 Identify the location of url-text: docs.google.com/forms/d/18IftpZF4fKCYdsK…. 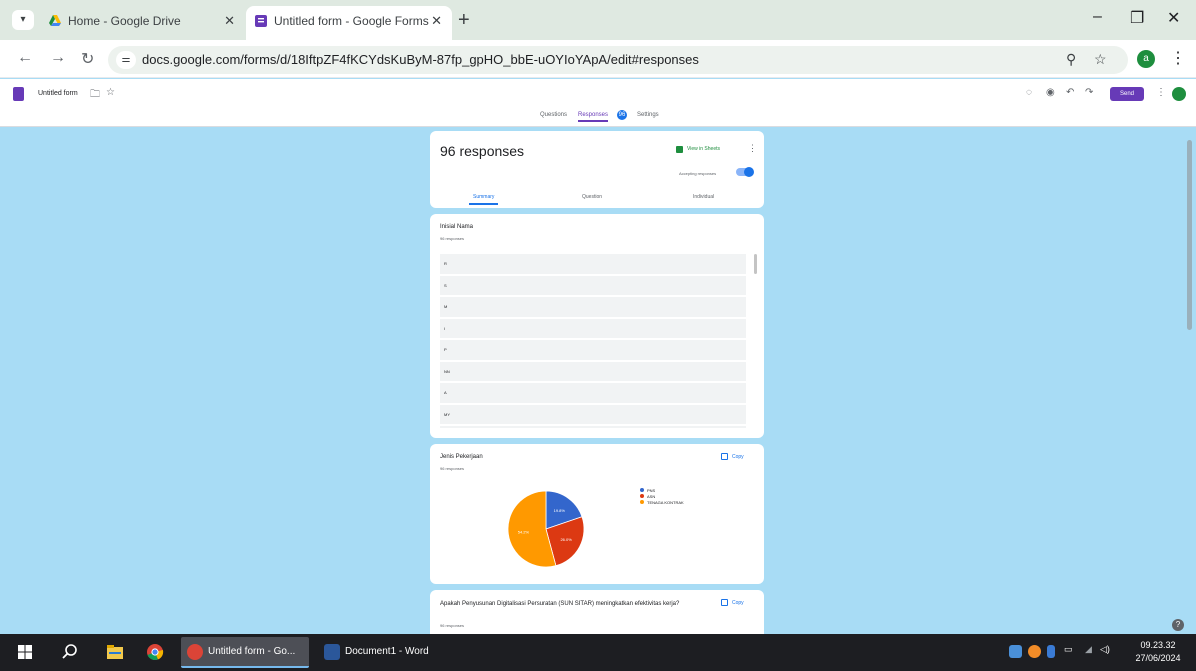
(420, 59).